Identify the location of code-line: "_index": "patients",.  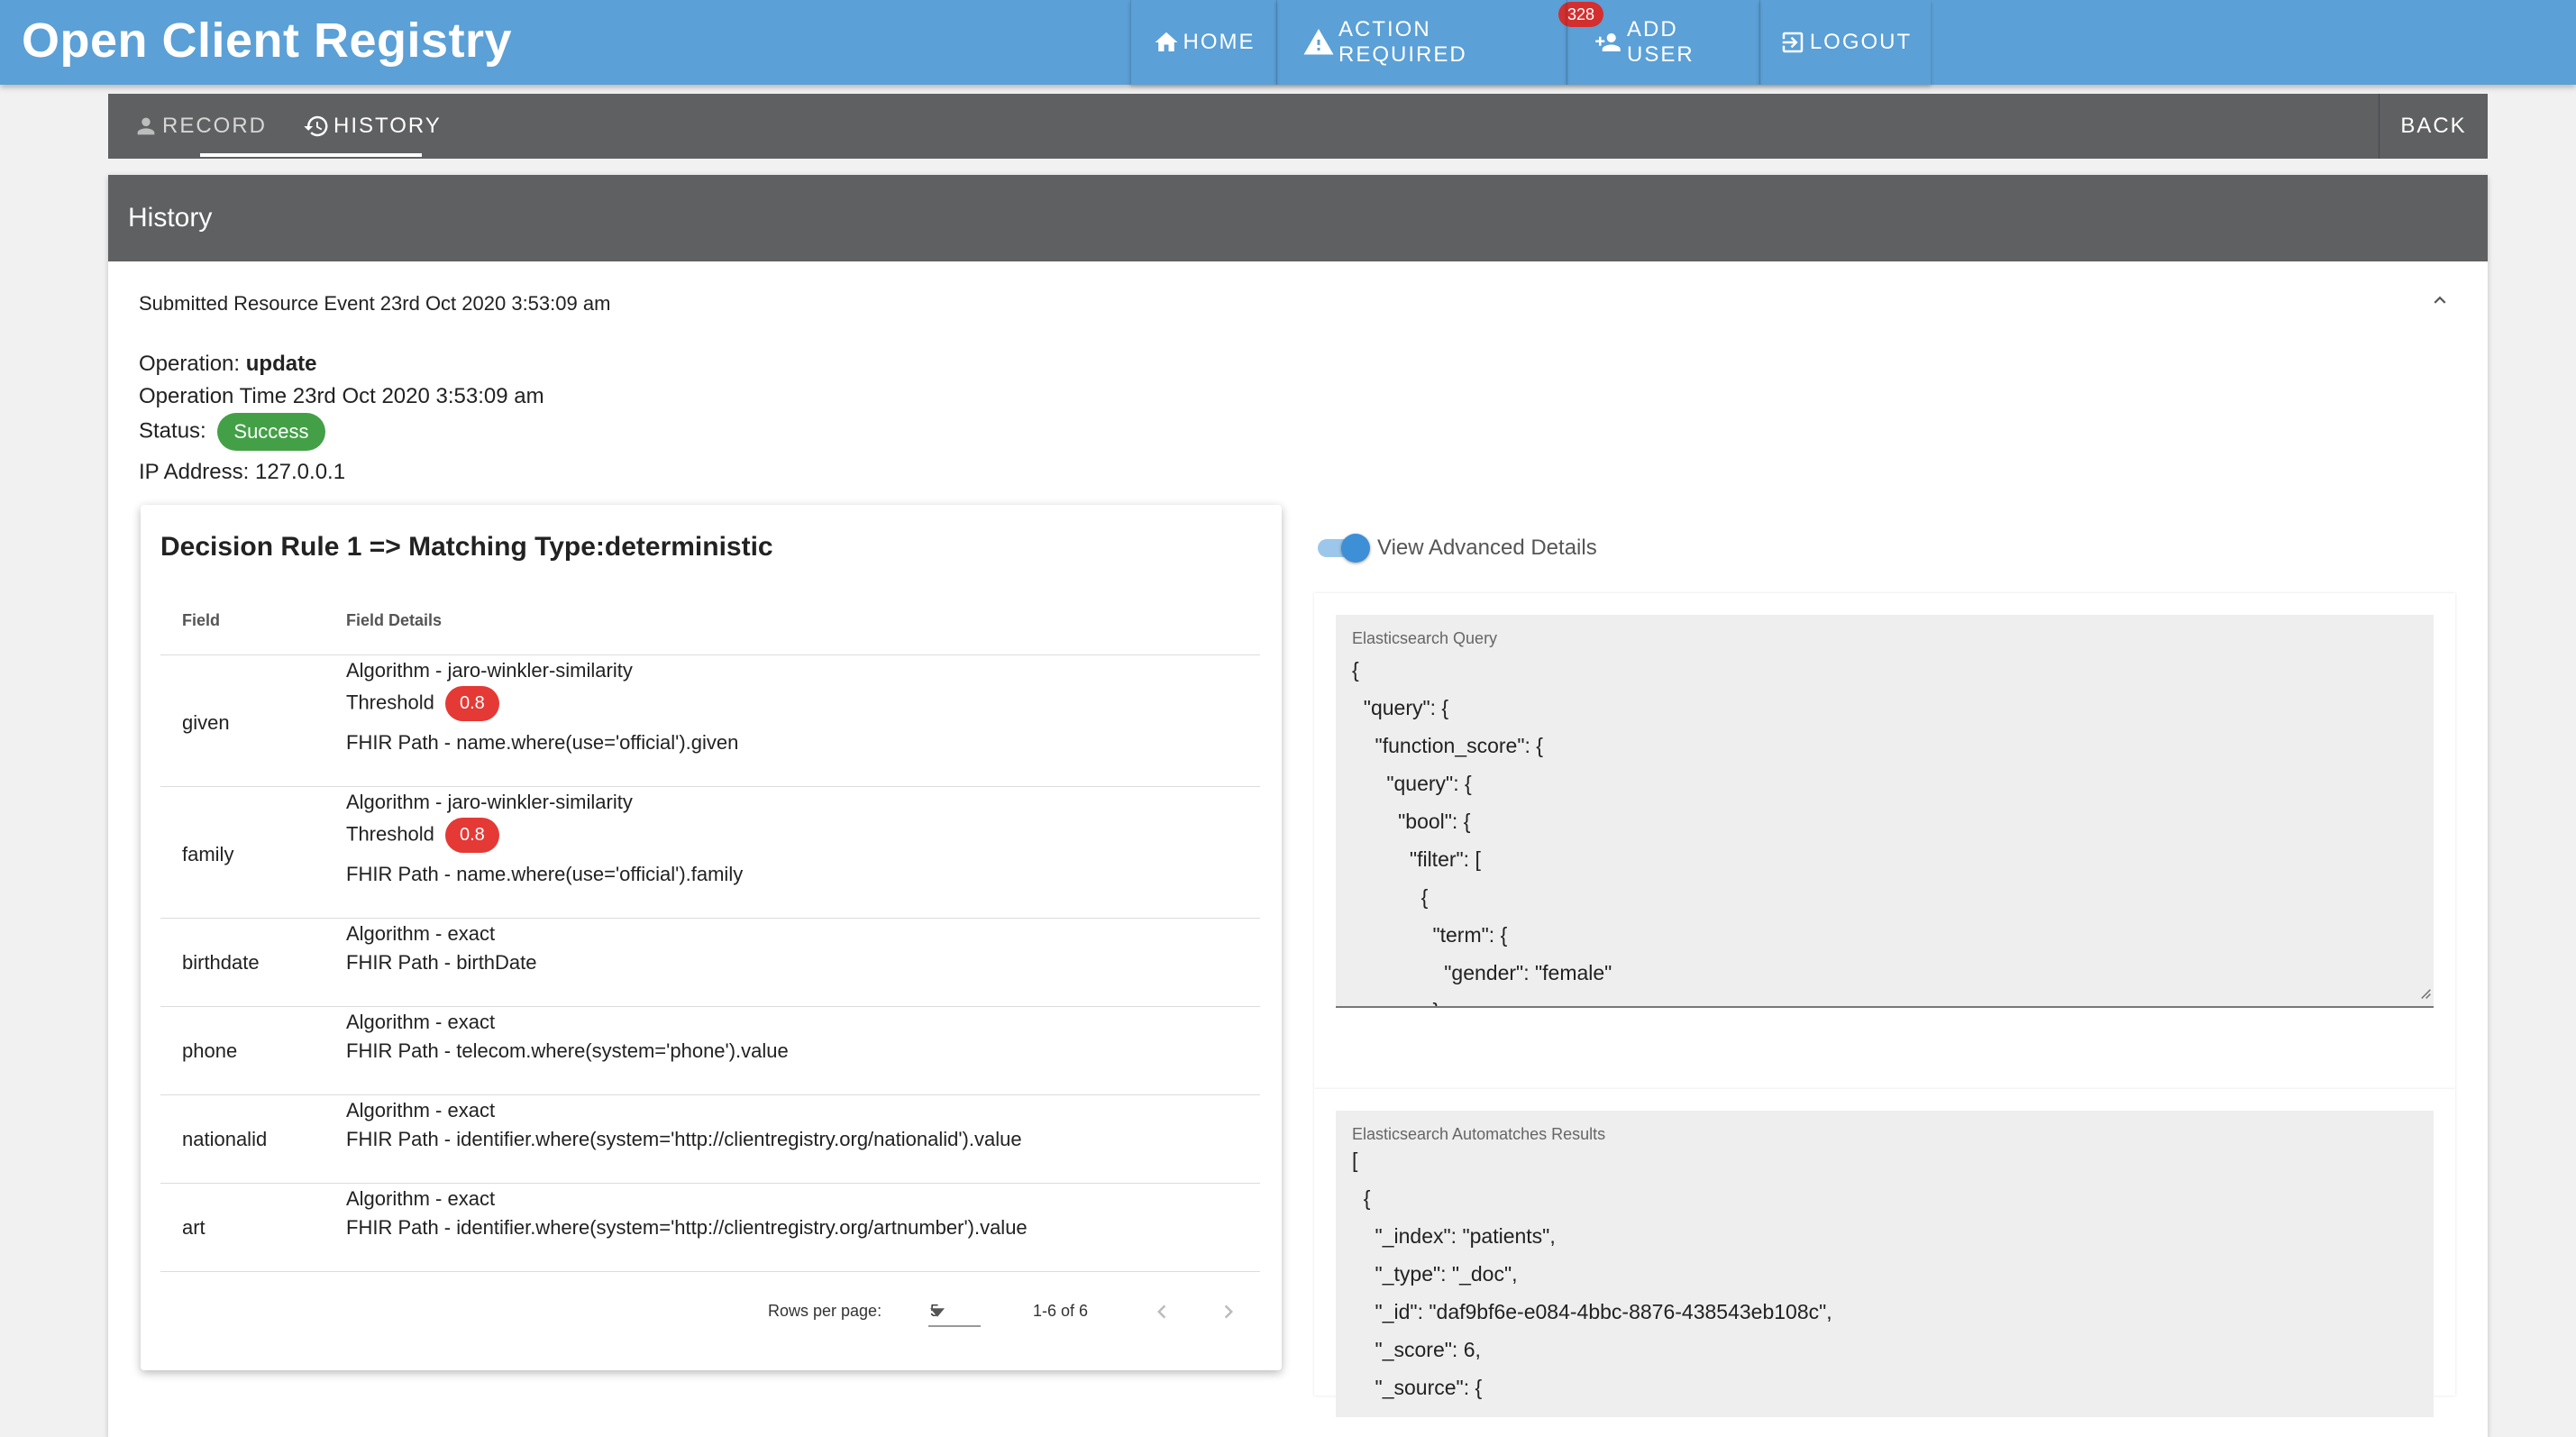
(1454, 1236).